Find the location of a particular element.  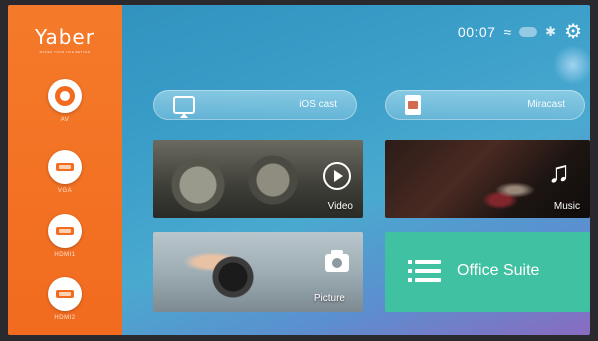

miracast-label: Miracast is located at coordinates (546, 104).